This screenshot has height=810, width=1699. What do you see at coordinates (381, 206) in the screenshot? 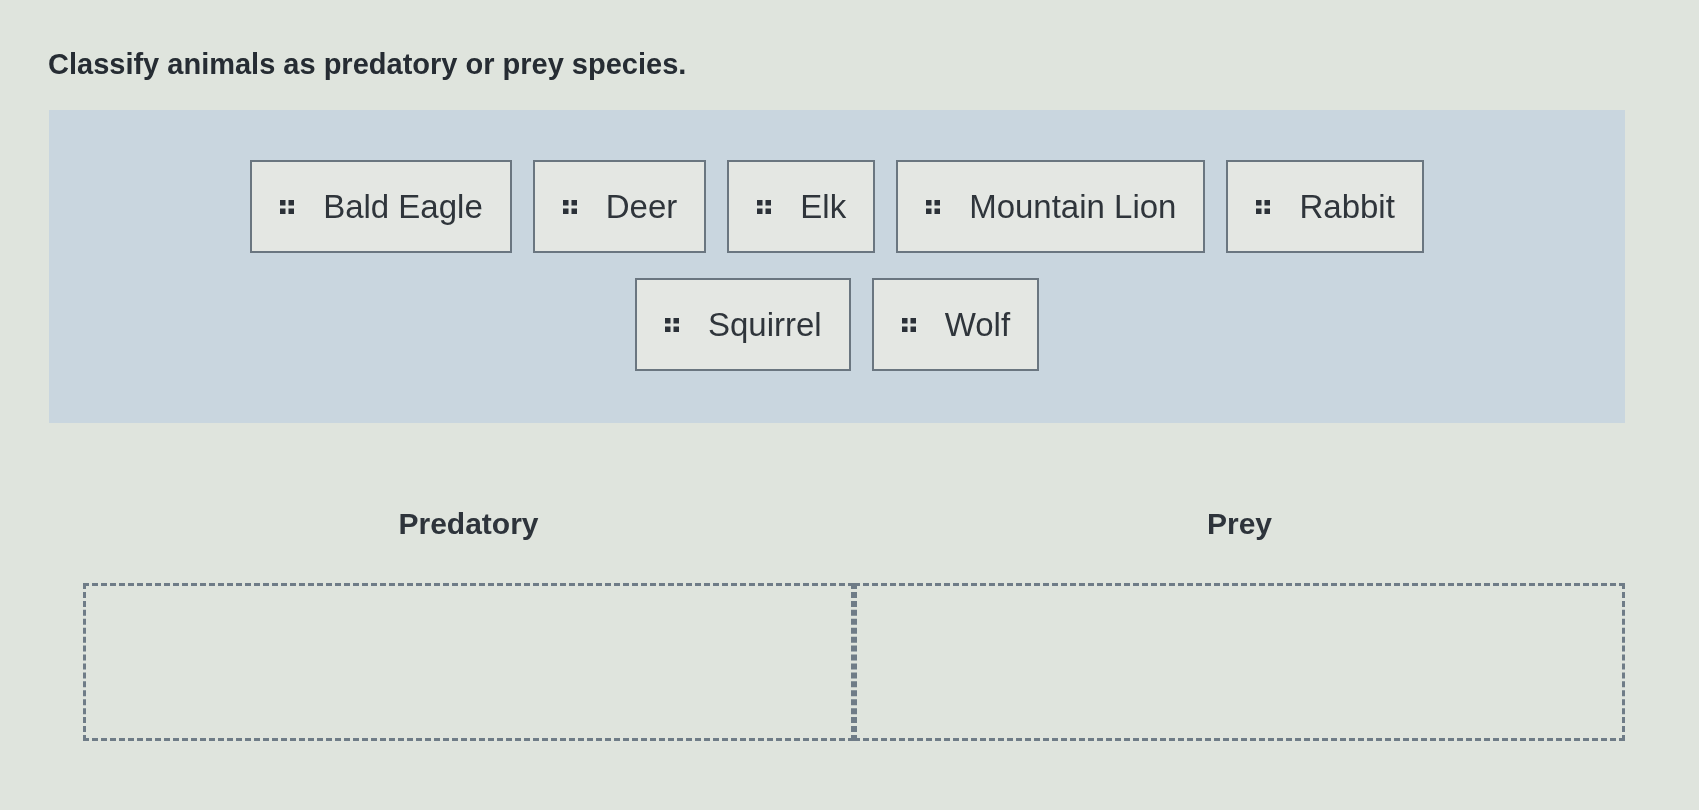
I see `animal-card: Bald Eagle` at bounding box center [381, 206].